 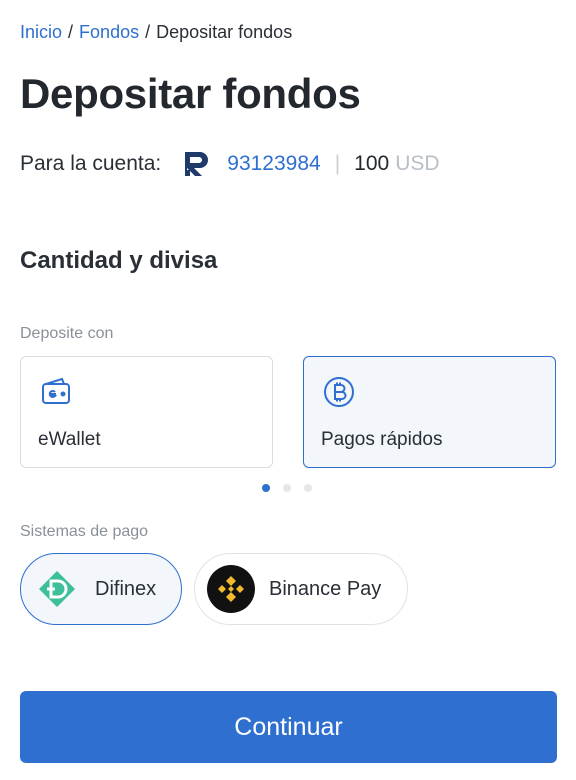 What do you see at coordinates (325, 588) in the screenshot?
I see `payment-system-label: Binance Pay` at bounding box center [325, 588].